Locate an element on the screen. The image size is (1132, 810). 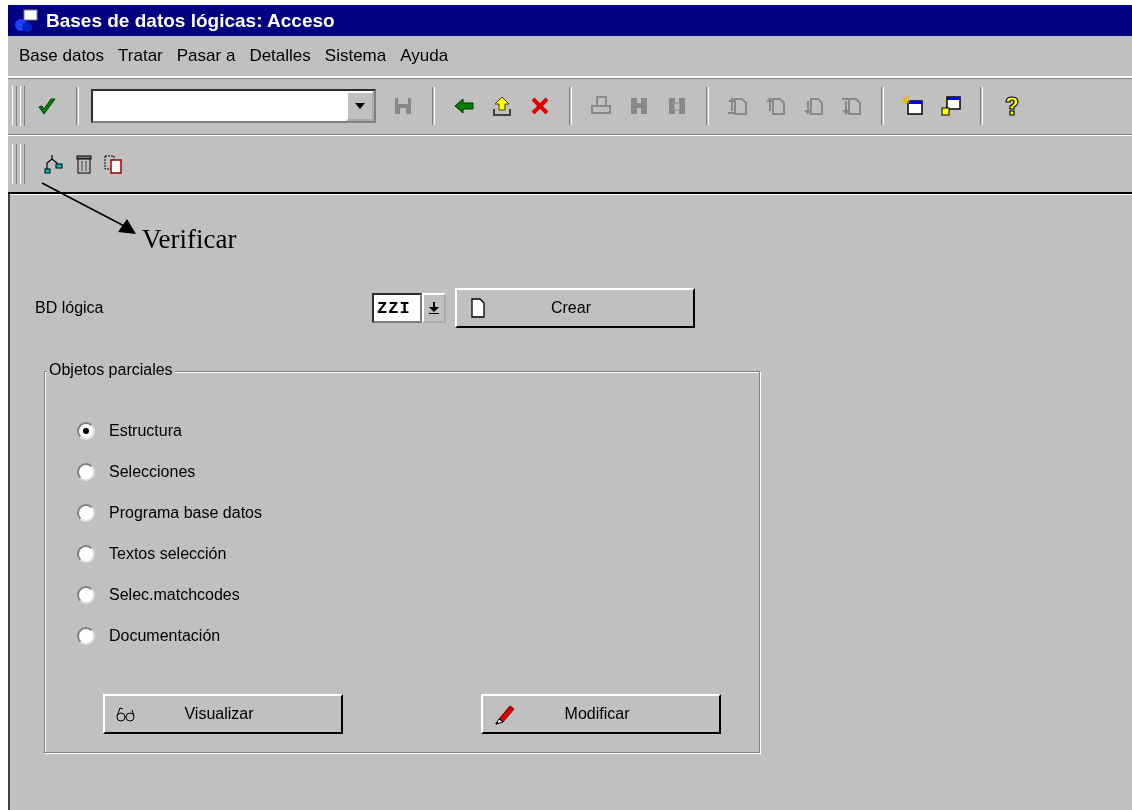
check-icon is located at coordinates (47, 106).